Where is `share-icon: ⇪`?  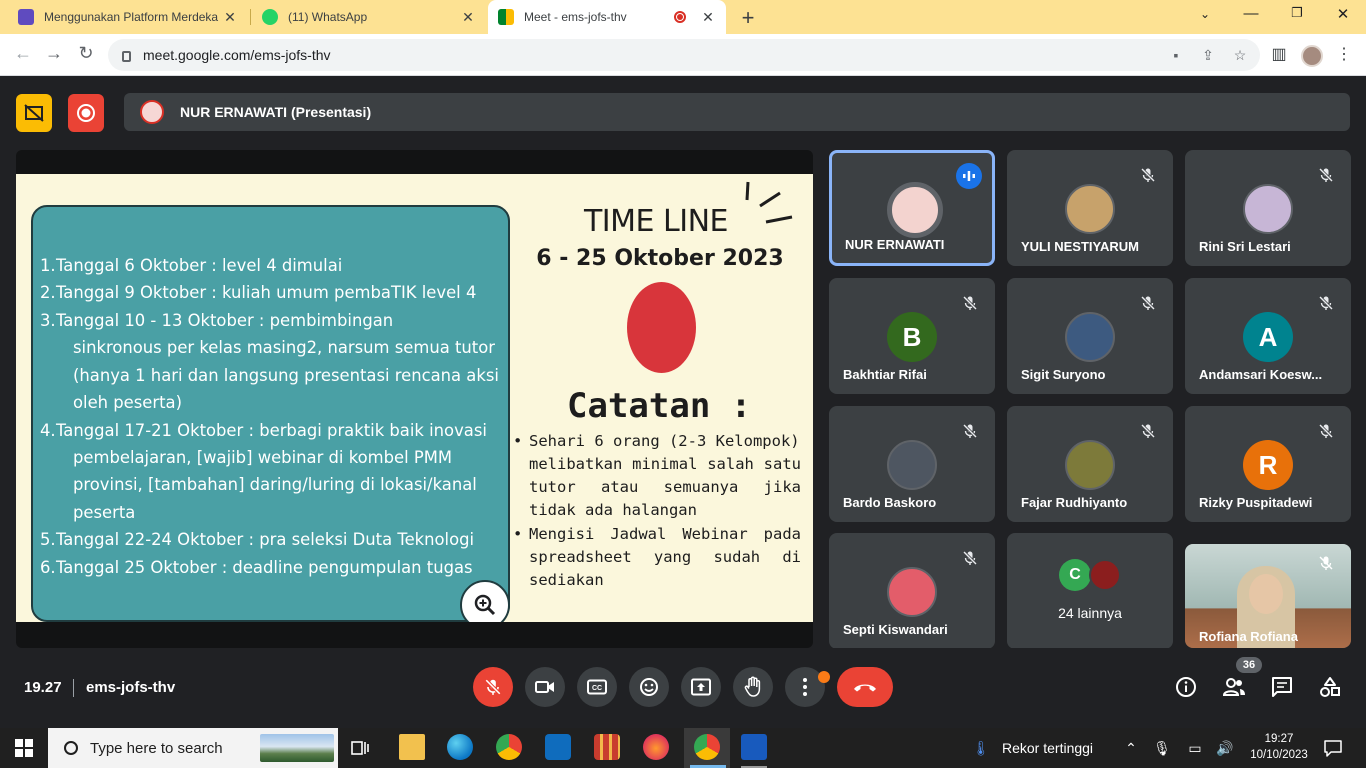
share-icon: ⇪ is located at coordinates (1208, 55).